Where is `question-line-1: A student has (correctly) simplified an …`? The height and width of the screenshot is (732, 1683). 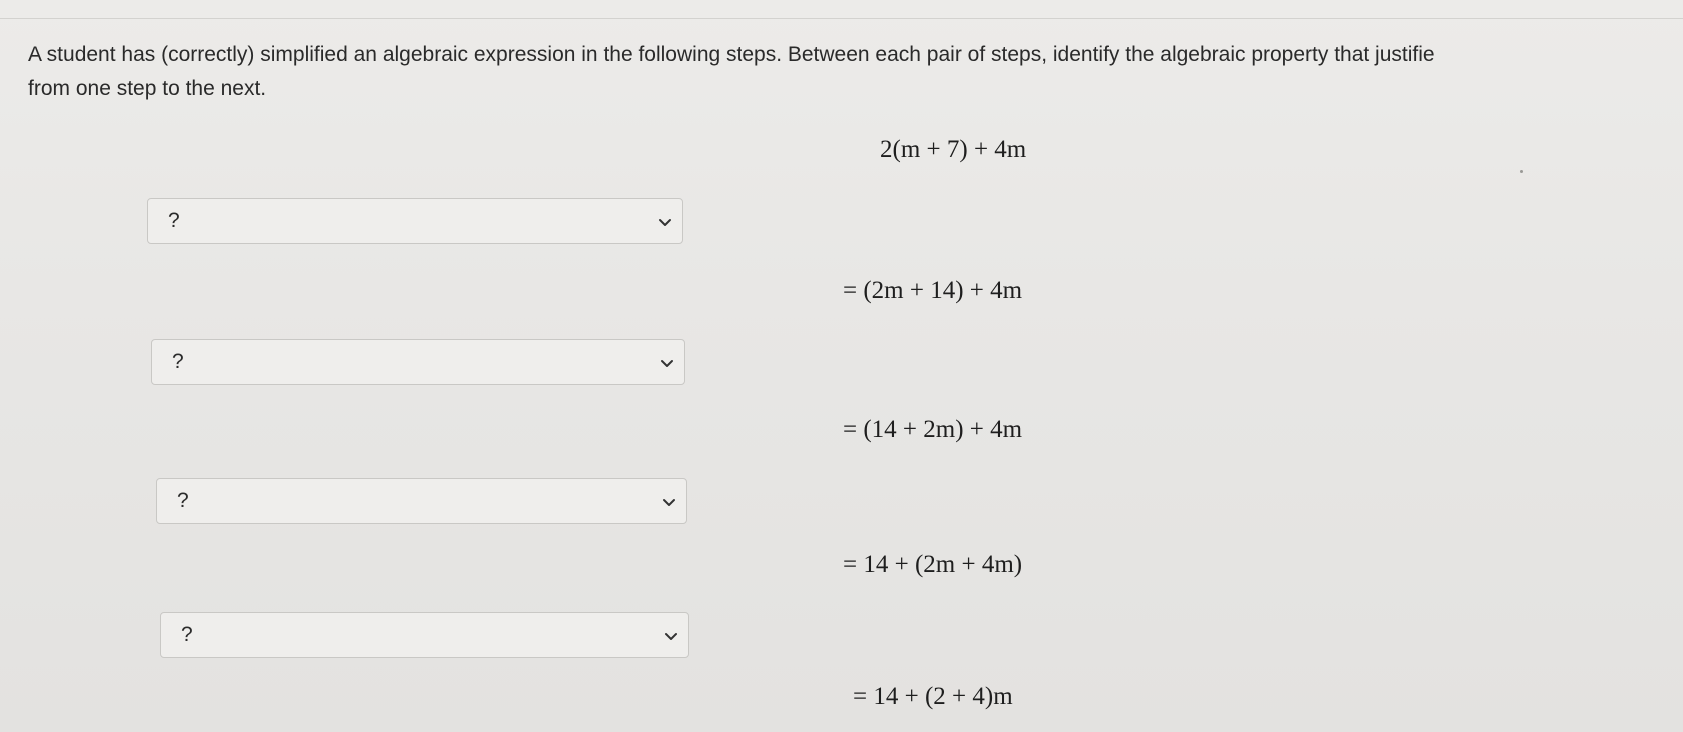
question-line-1: A student has (correctly) simplified an … is located at coordinates (731, 54).